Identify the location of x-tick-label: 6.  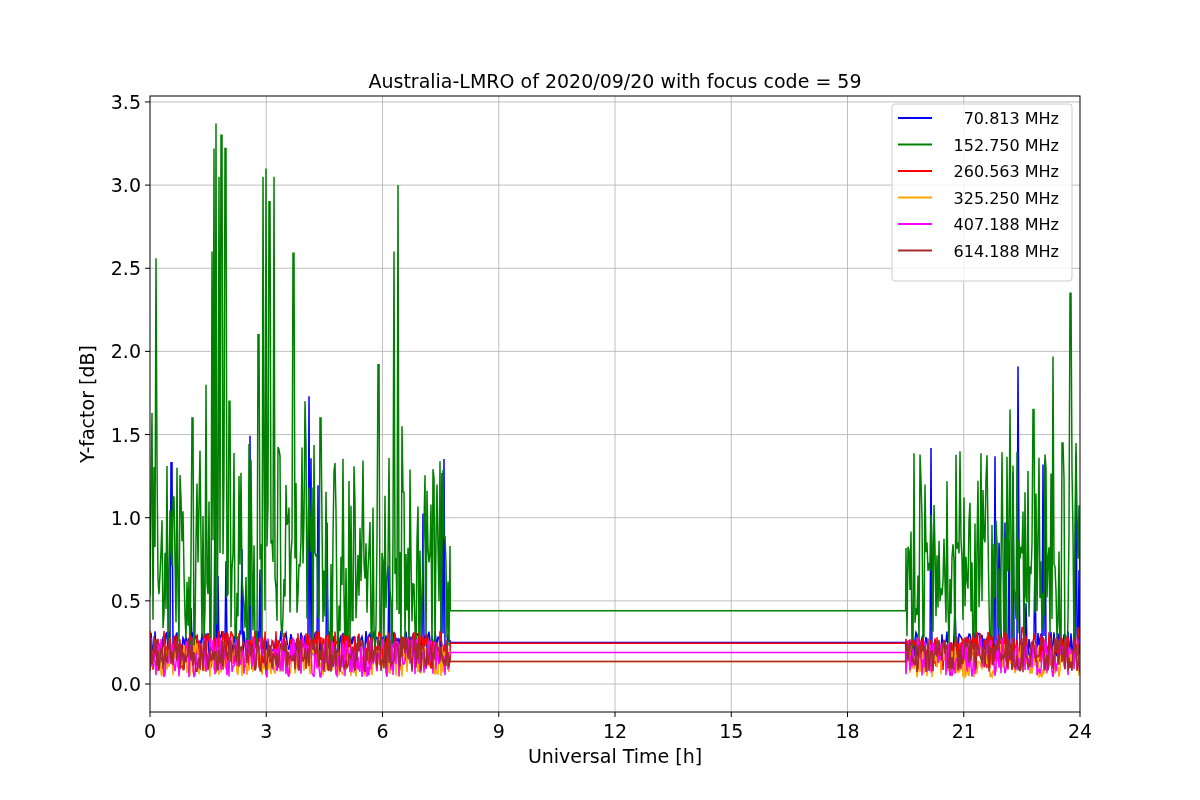
(382, 731).